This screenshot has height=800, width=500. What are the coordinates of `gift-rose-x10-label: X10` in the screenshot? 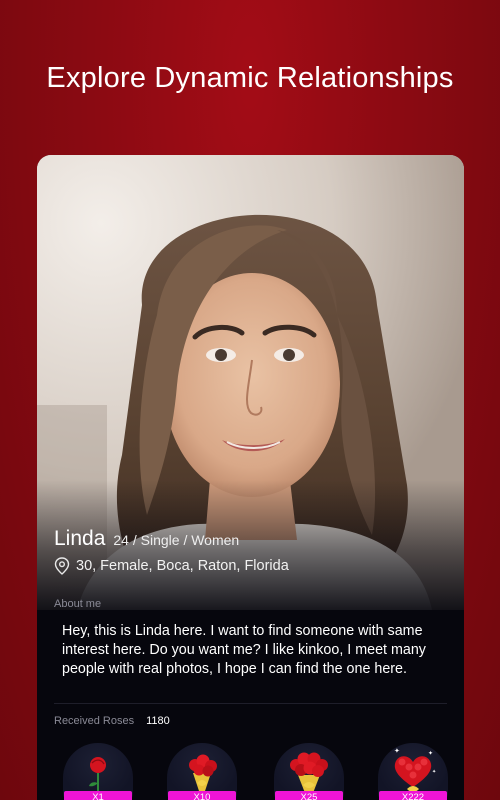 It's located at (202, 795).